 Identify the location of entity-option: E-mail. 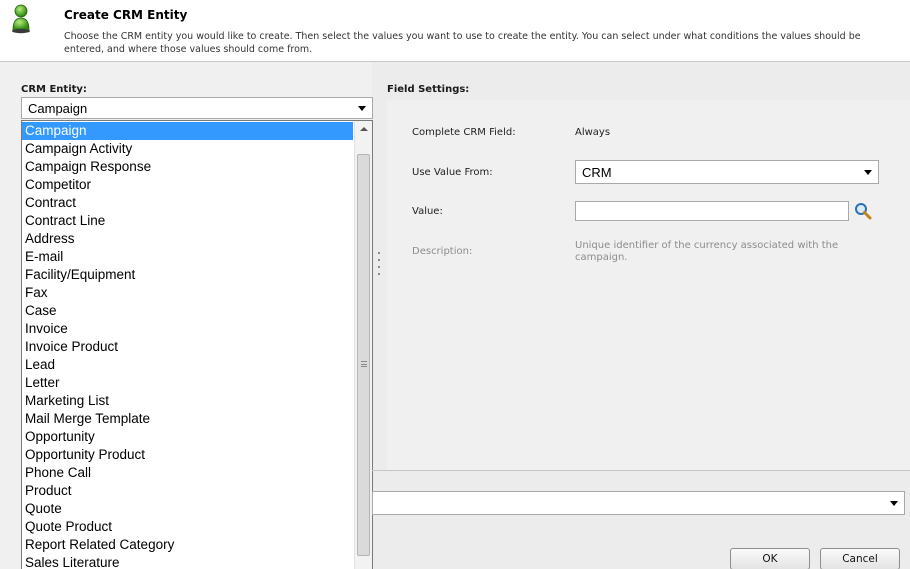
(187, 257).